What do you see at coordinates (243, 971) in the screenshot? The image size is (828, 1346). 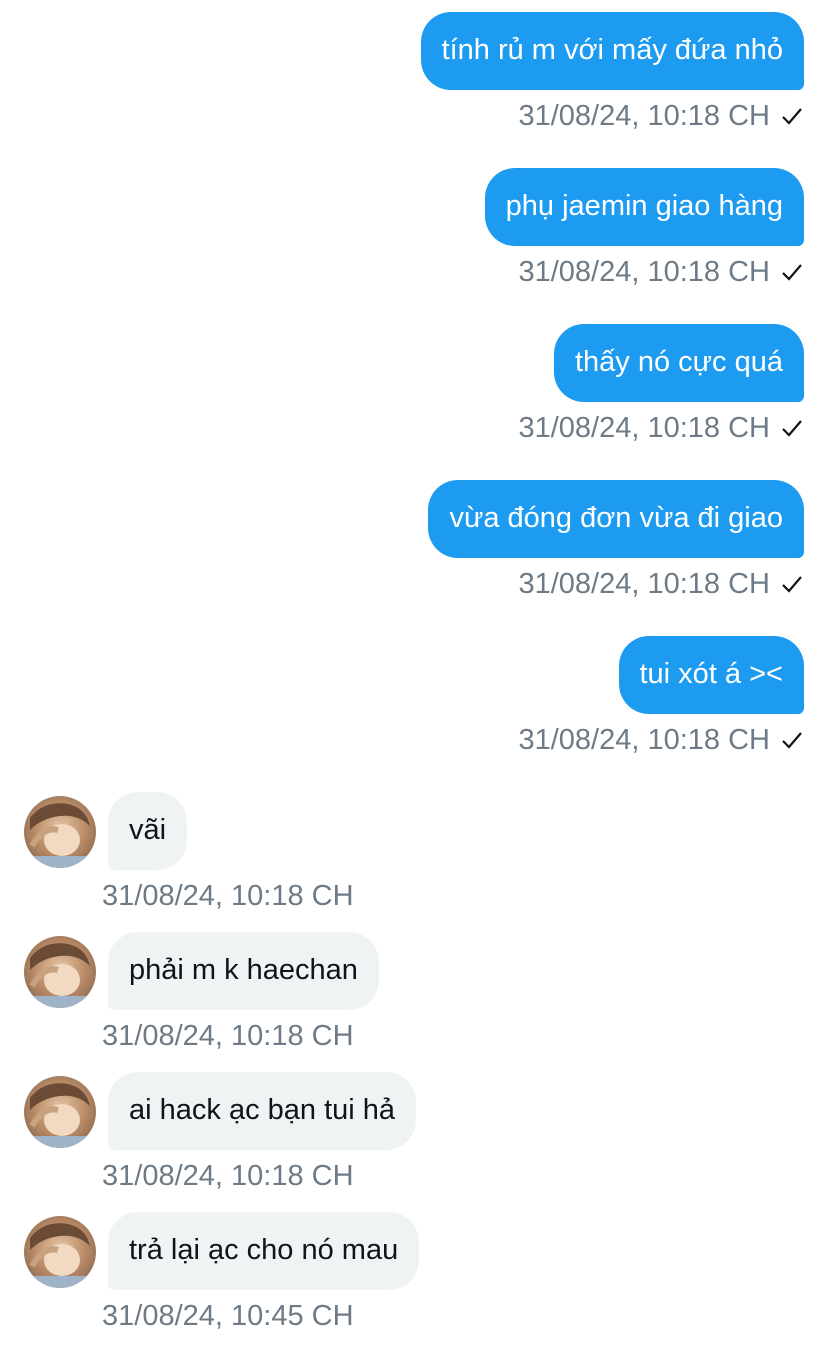 I see `incoming-bubble: phải m k haechan` at bounding box center [243, 971].